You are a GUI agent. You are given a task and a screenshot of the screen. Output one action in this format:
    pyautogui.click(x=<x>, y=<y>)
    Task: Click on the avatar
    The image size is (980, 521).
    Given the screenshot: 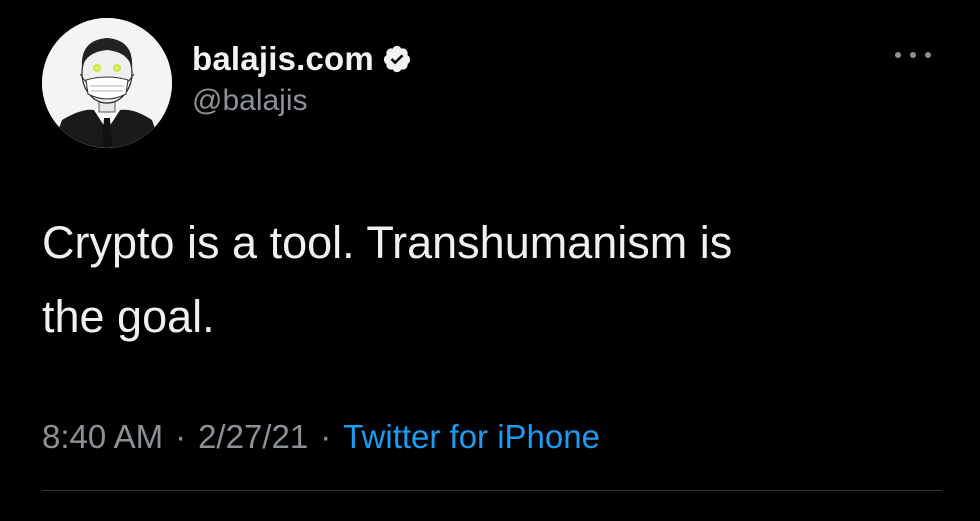 What is the action you would take?
    pyautogui.click(x=107, y=83)
    